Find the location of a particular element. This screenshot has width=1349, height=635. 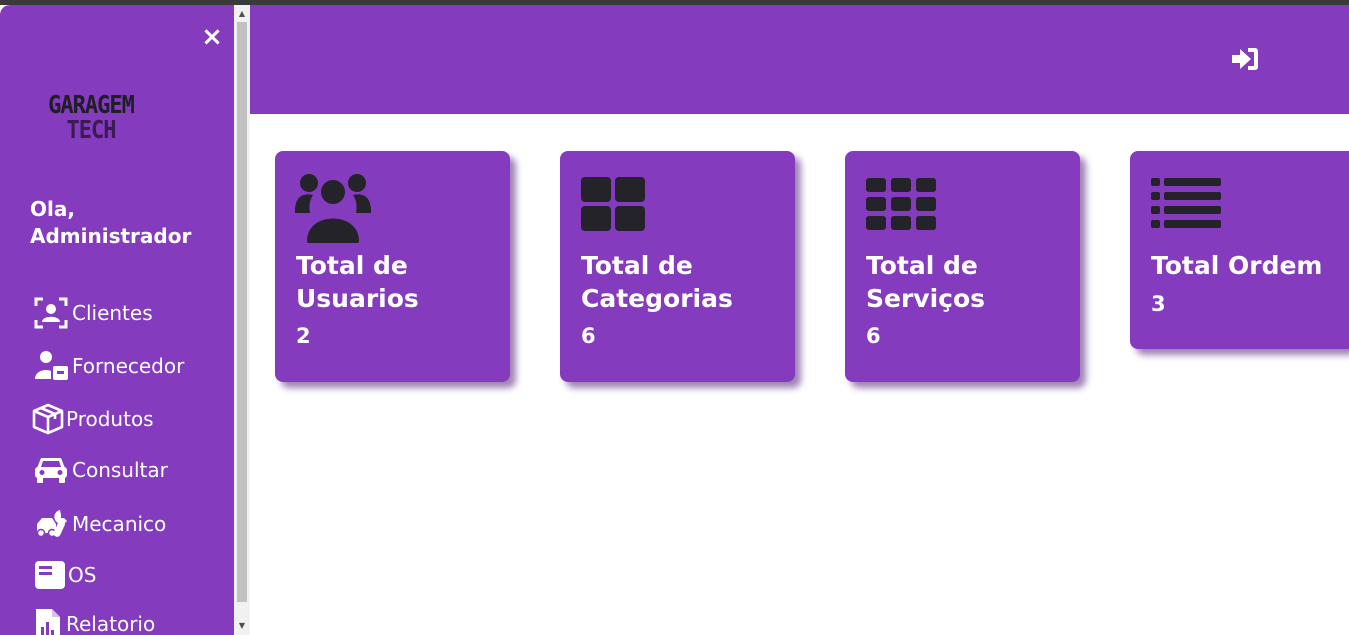

sidebar-item-label: Mecanico is located at coordinates (119, 524).